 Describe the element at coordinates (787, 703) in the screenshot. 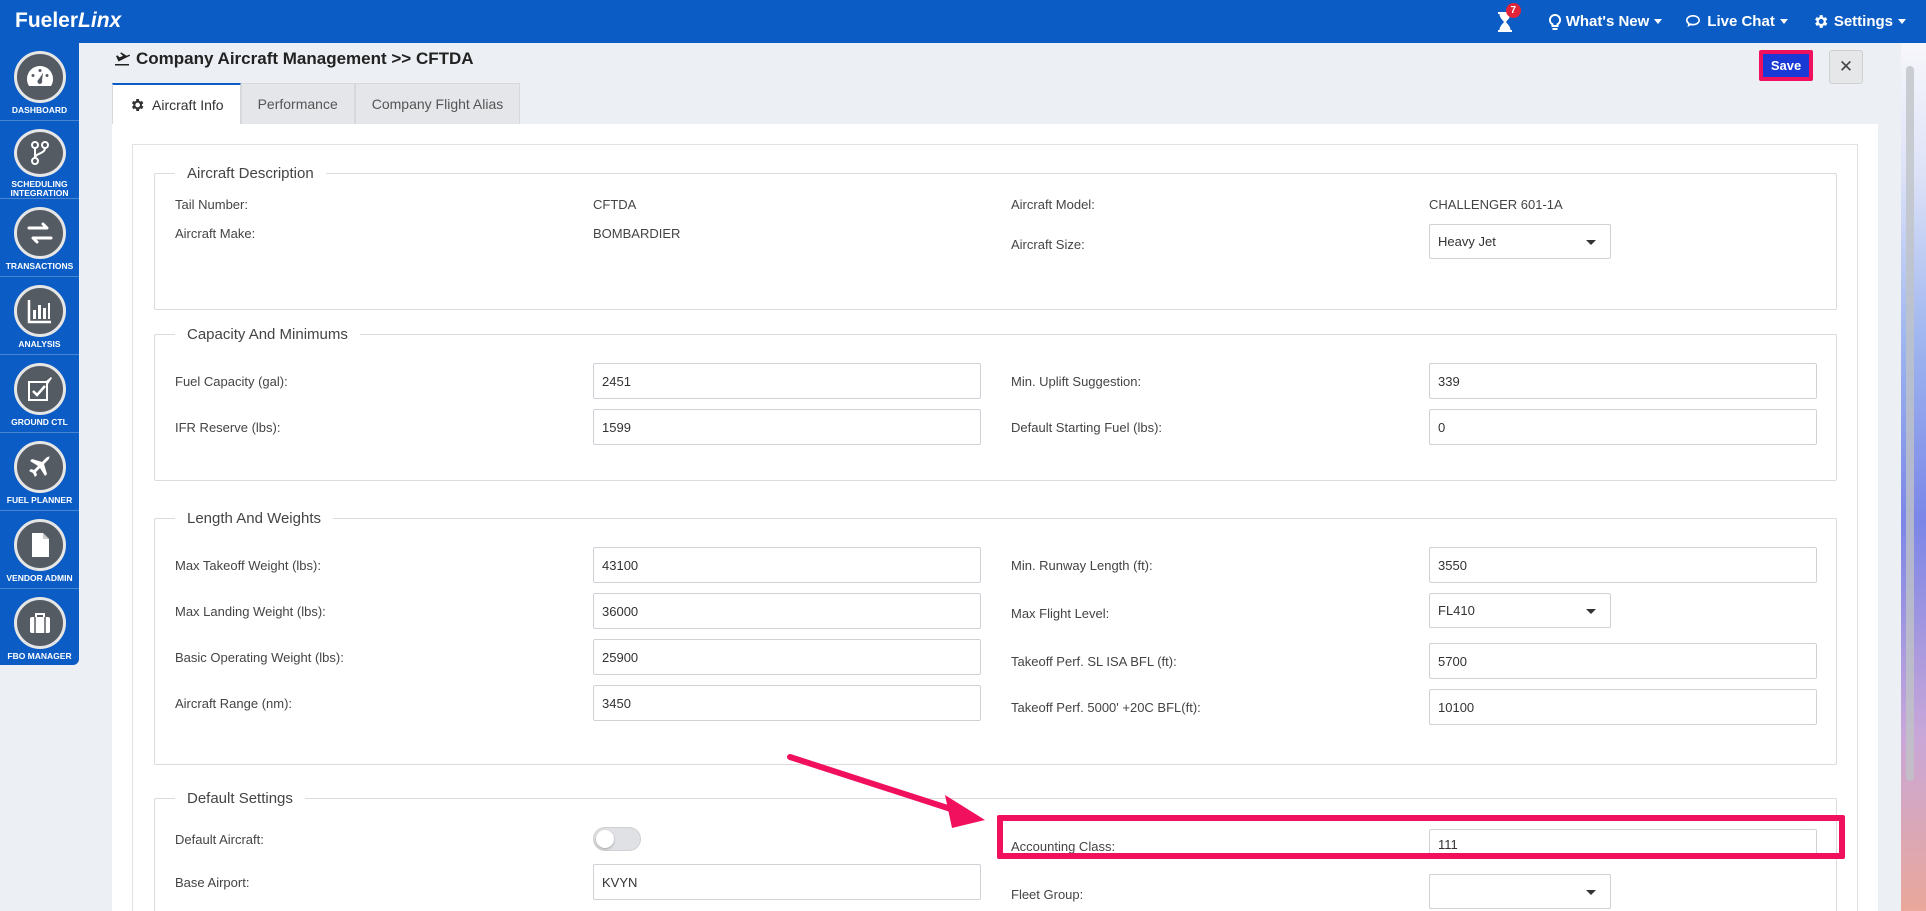

I see `aircraft-range-input: 3450` at that location.